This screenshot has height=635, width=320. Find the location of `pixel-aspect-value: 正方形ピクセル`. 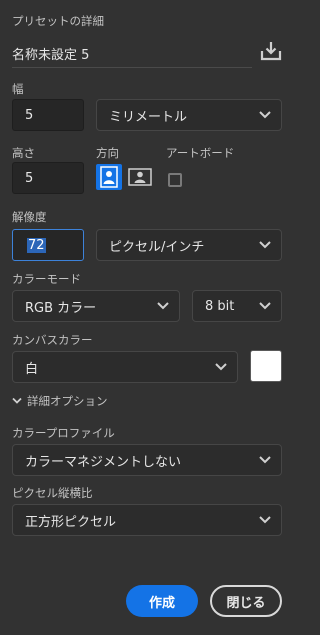

pixel-aspect-value: 正方形ピクセル is located at coordinates (71, 522).